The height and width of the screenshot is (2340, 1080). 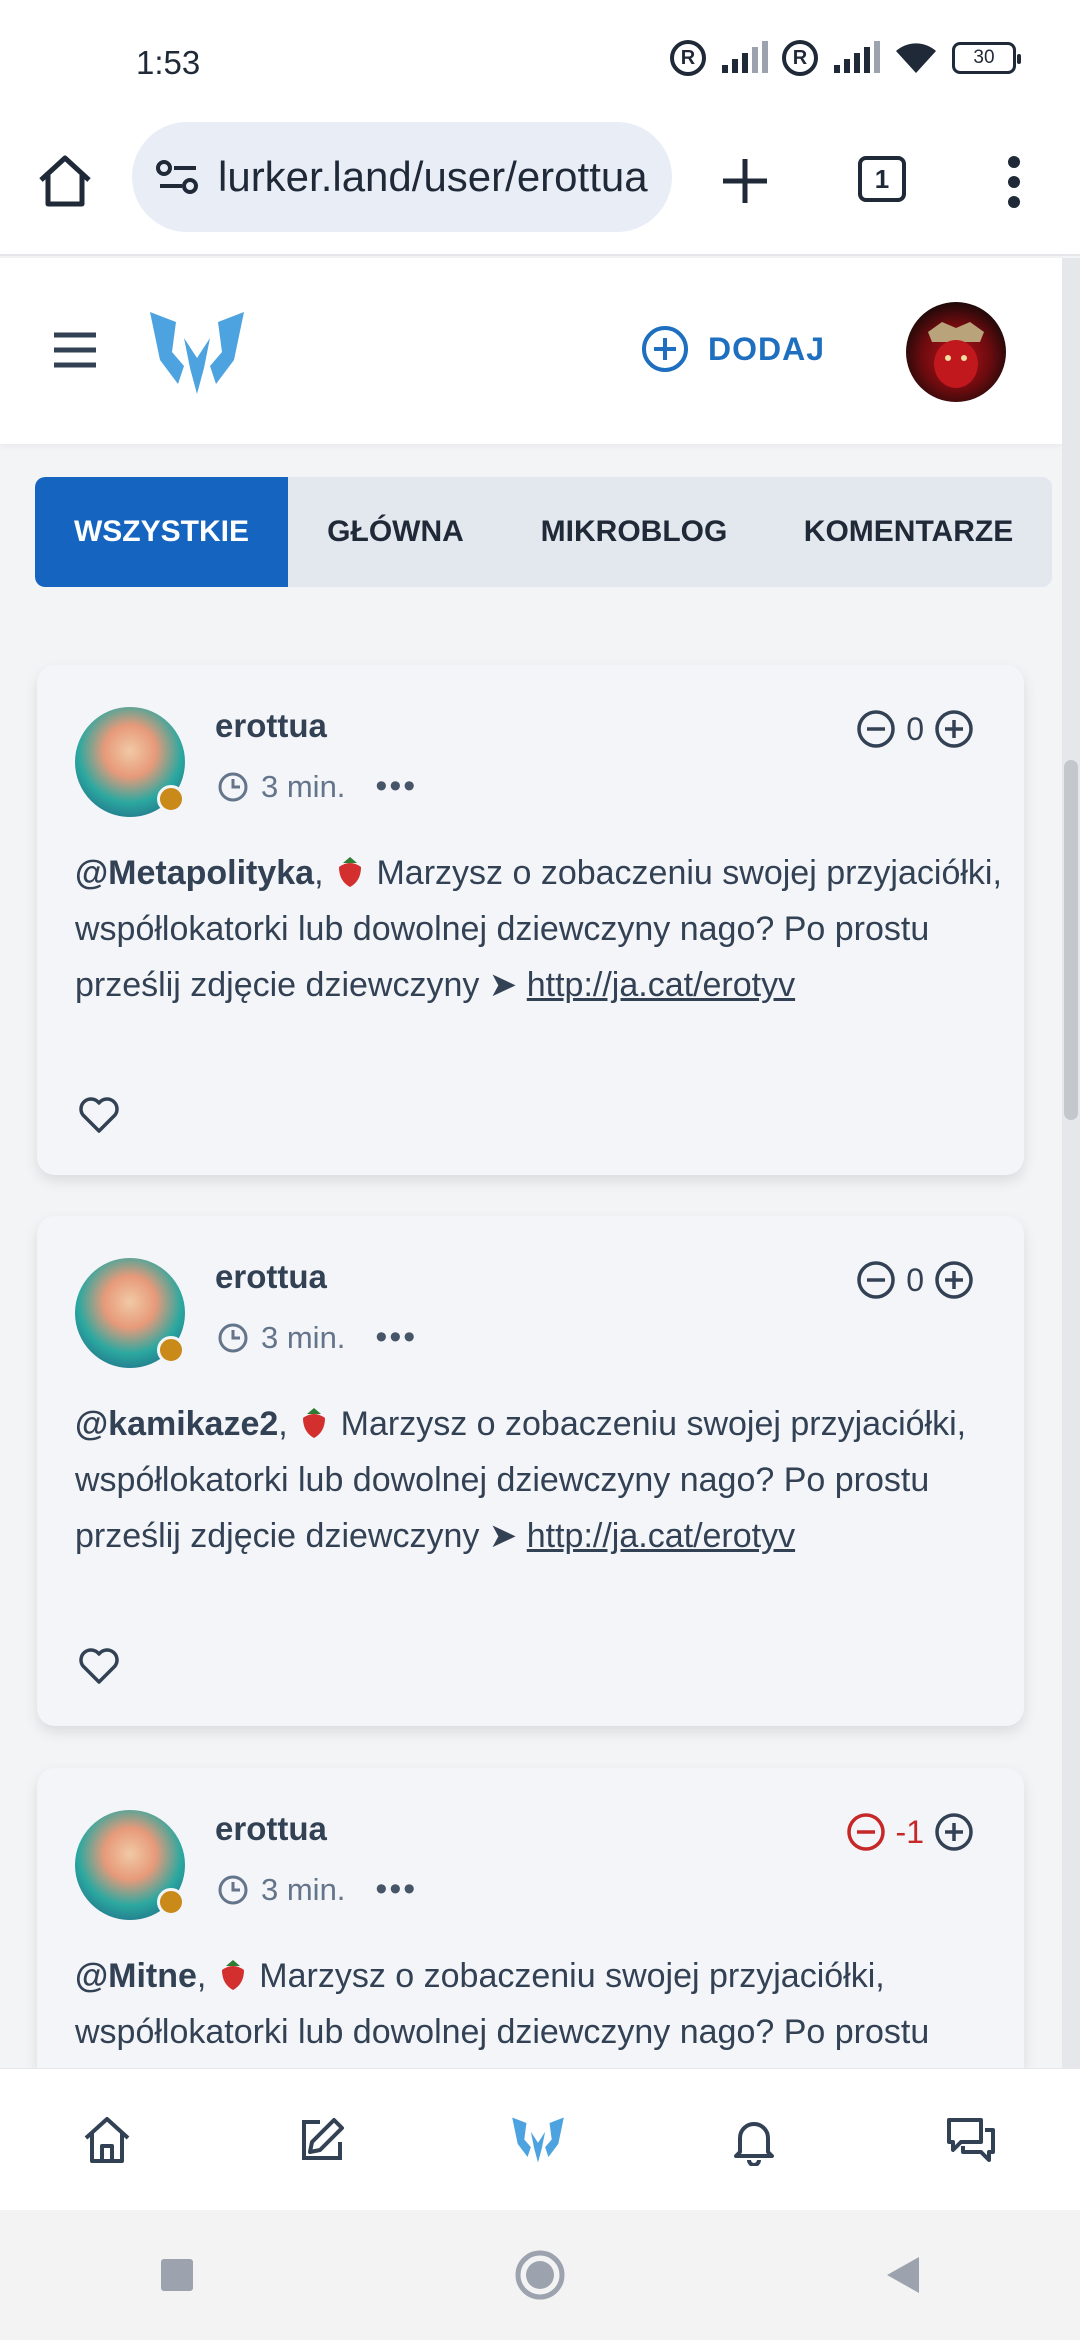 I want to click on chat-icon, so click(x=971, y=2140).